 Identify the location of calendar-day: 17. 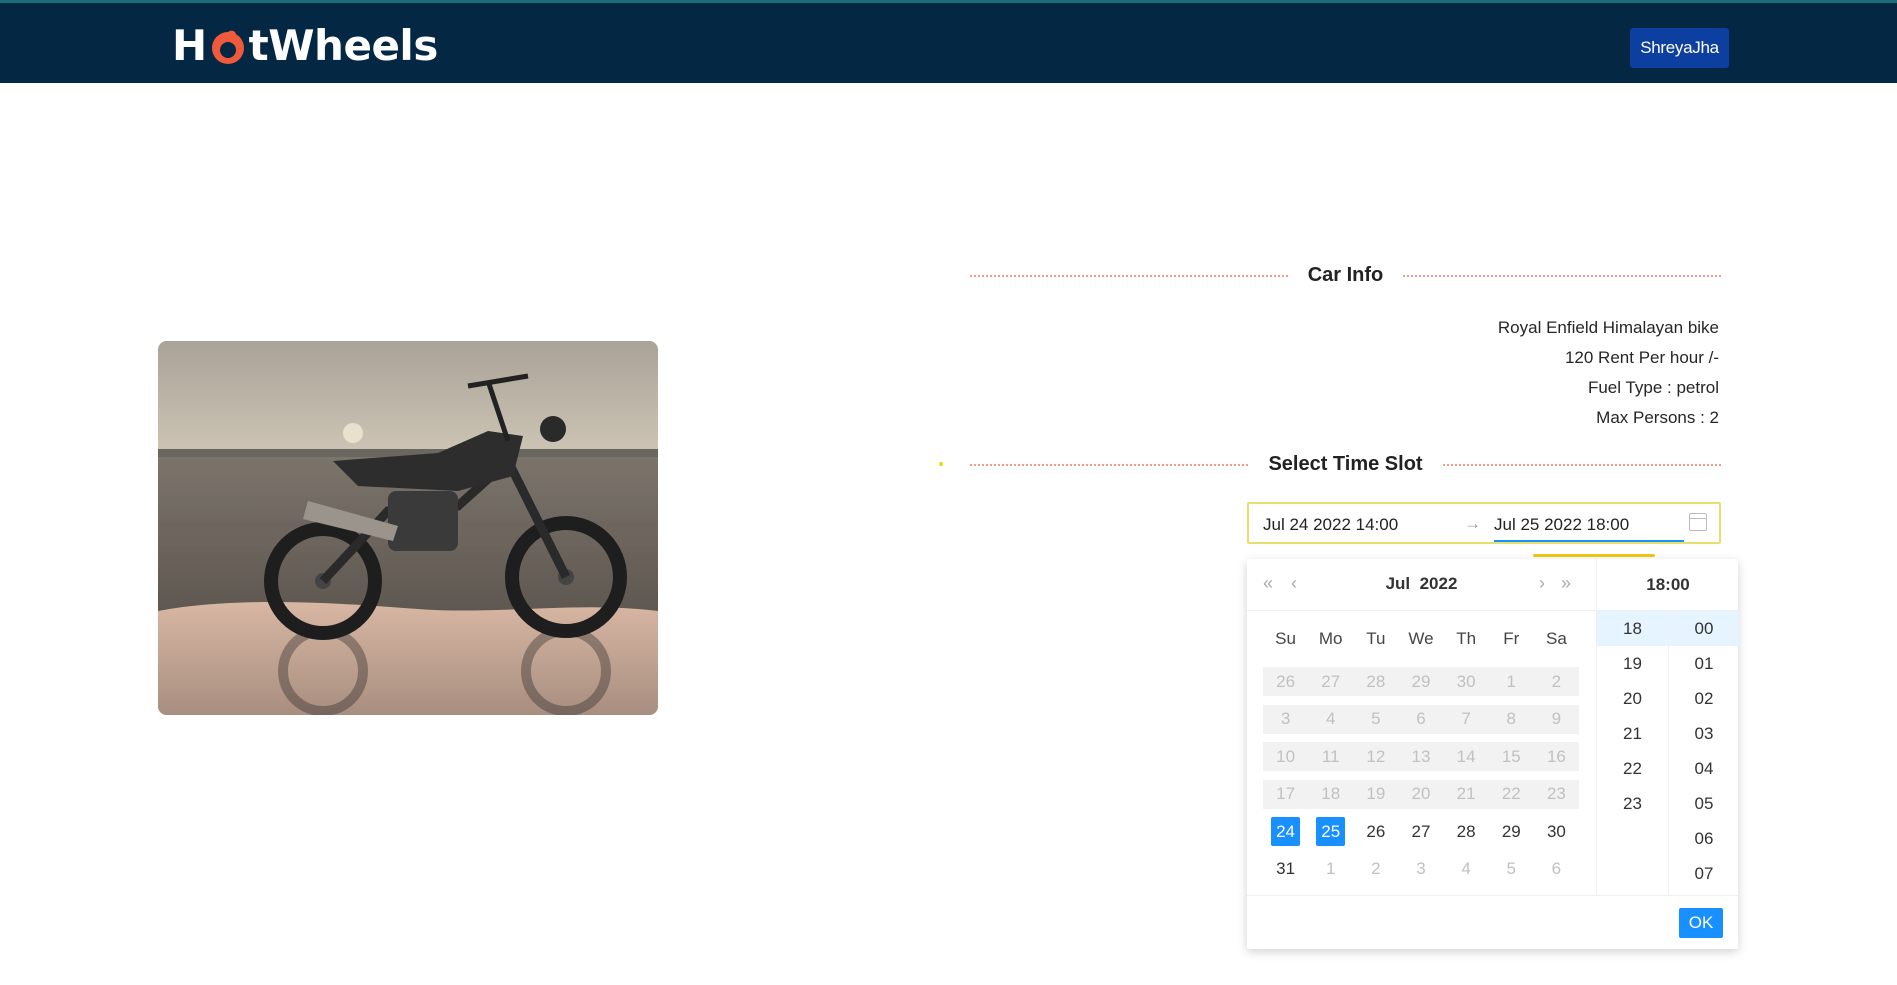
(1286, 794).